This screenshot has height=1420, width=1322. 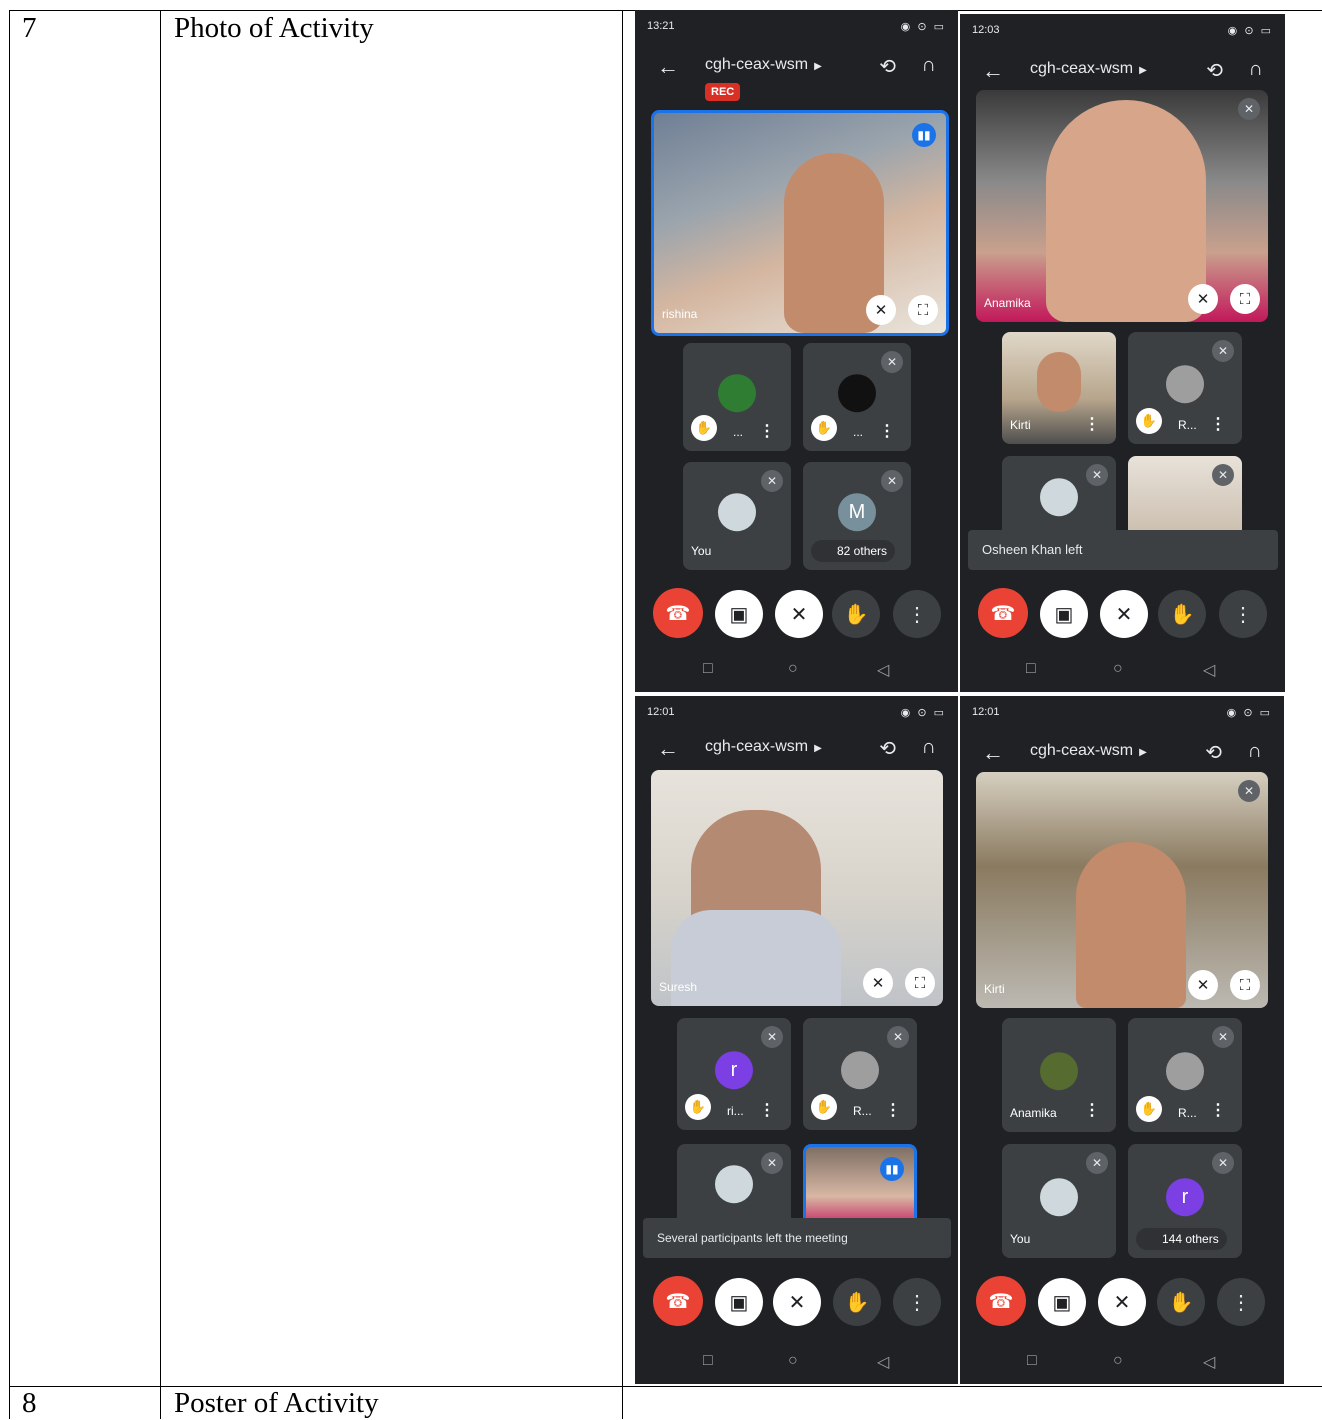 What do you see at coordinates (1185, 1201) in the screenshot?
I see `participant-tile-others: ✕ r 144 others` at bounding box center [1185, 1201].